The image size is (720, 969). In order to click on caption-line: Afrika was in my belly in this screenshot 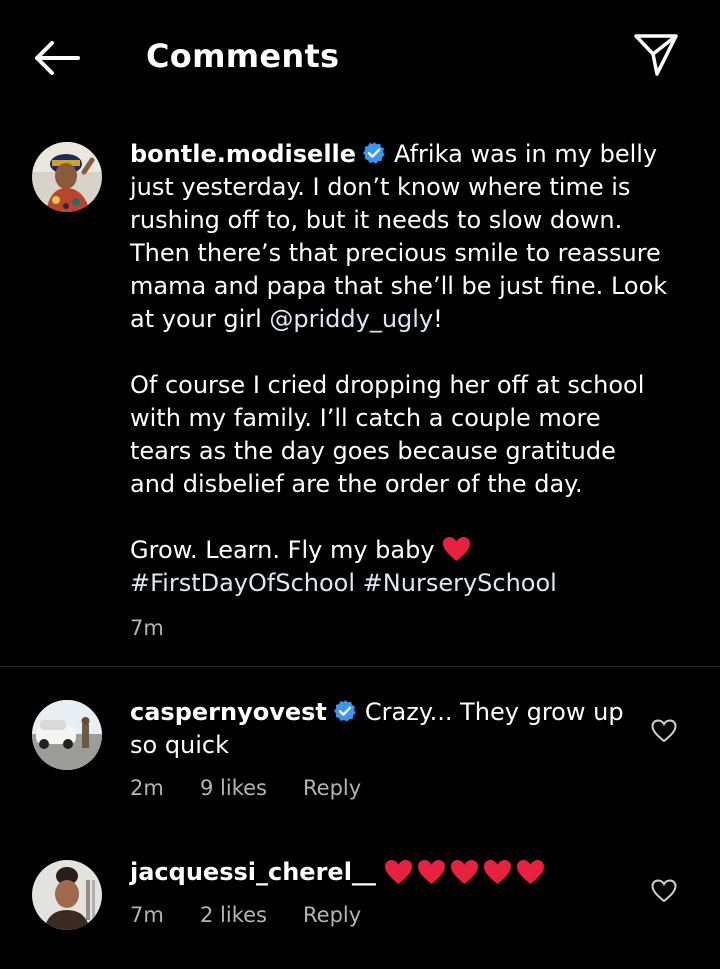, I will do `click(526, 154)`.